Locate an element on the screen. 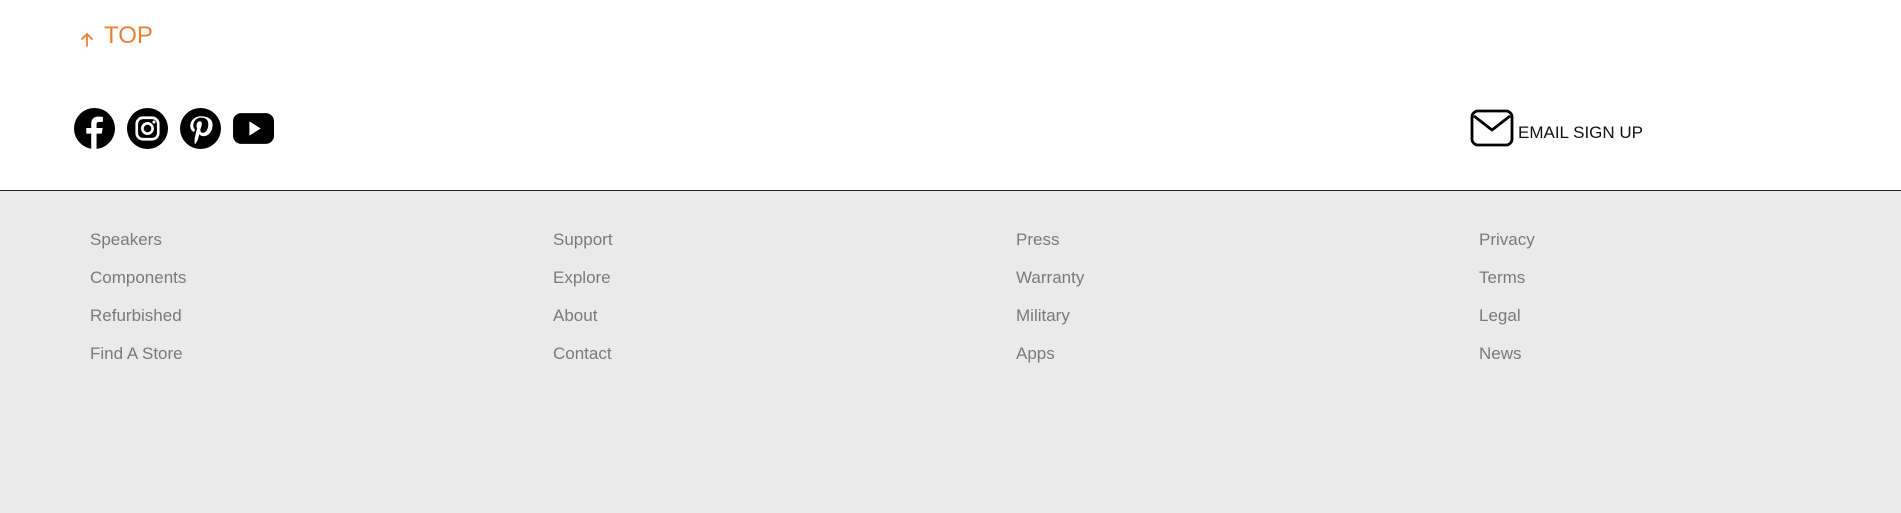 The height and width of the screenshot is (513, 1901). footer-link-warranty: Warranty is located at coordinates (1050, 277).